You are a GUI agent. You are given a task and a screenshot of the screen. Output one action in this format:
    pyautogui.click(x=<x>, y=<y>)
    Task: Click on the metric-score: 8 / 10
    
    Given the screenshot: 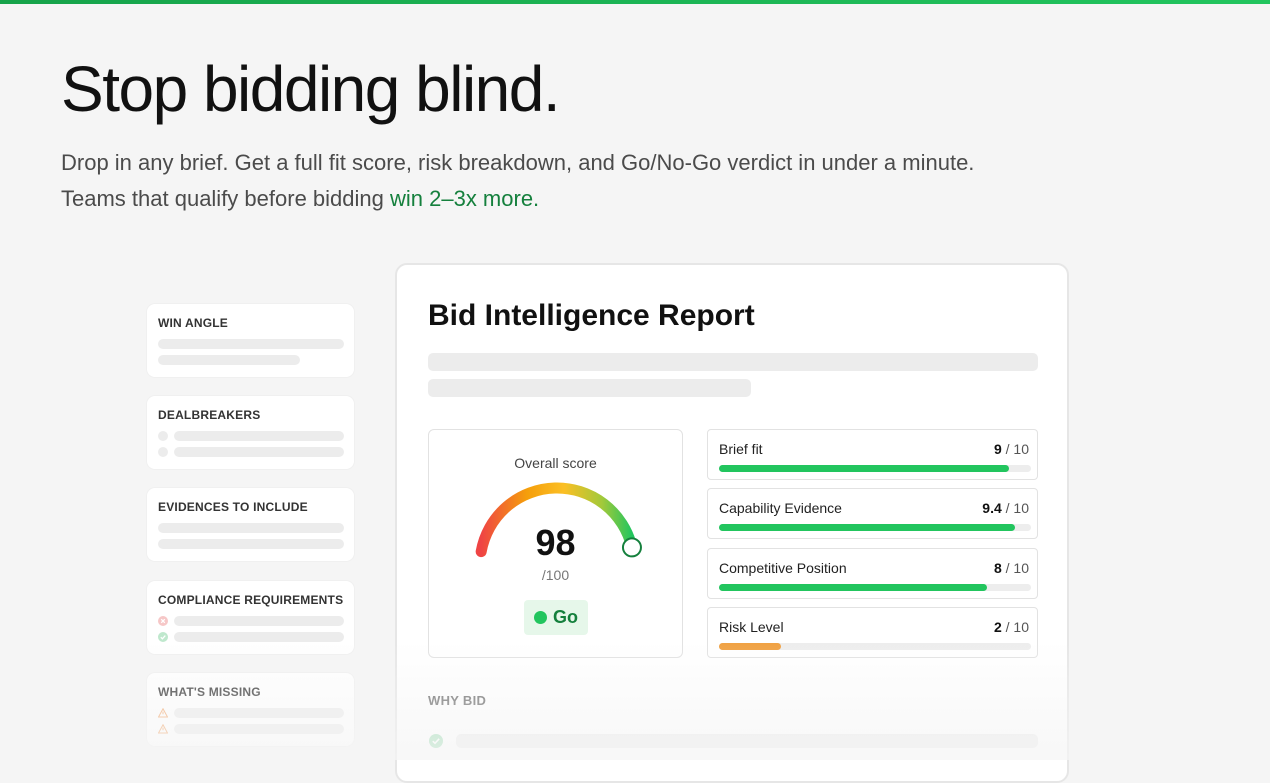 What is the action you would take?
    pyautogui.click(x=1011, y=568)
    